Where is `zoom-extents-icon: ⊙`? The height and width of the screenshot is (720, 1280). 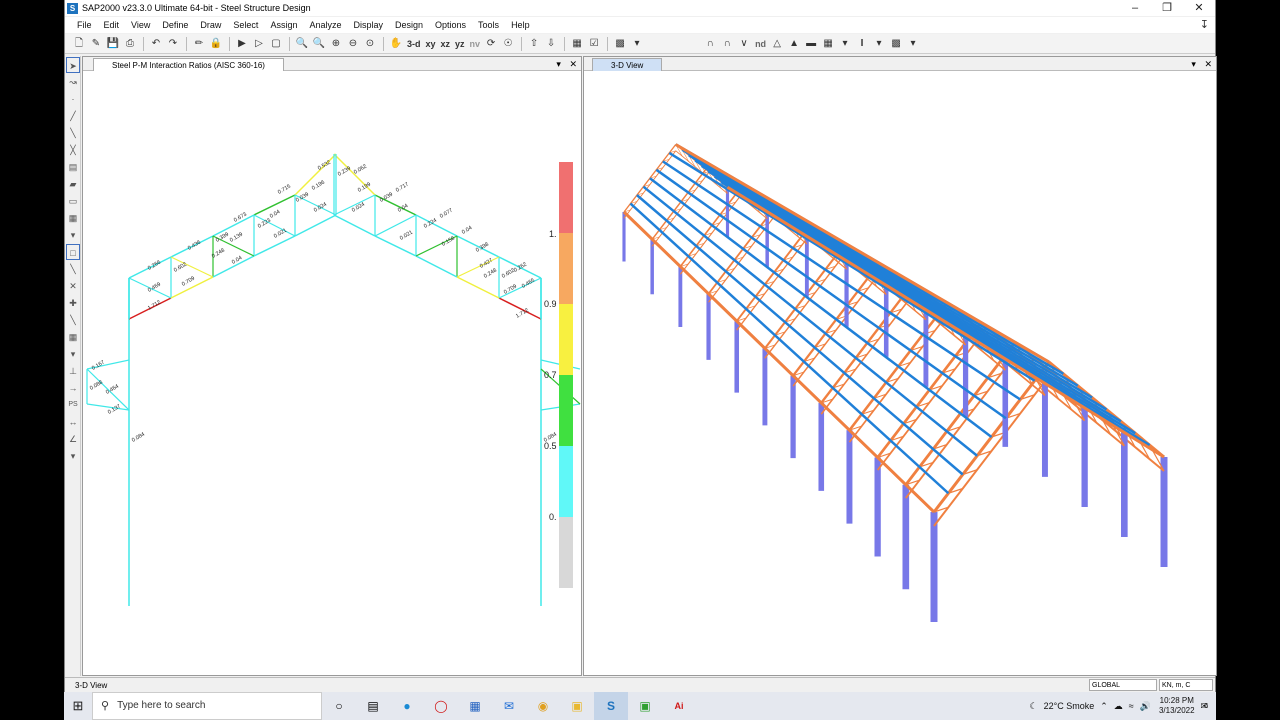
zoom-extents-icon: ⊙ is located at coordinates (370, 44).